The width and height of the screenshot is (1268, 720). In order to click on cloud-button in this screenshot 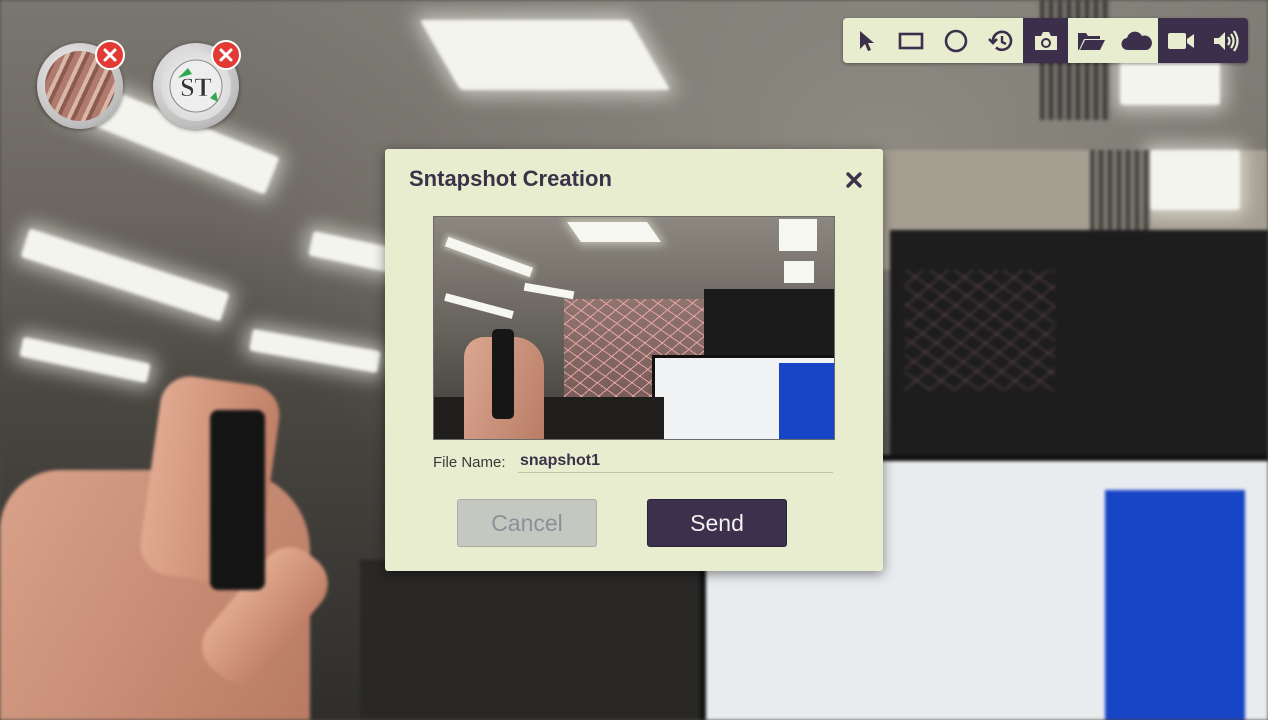, I will do `click(1135, 40)`.